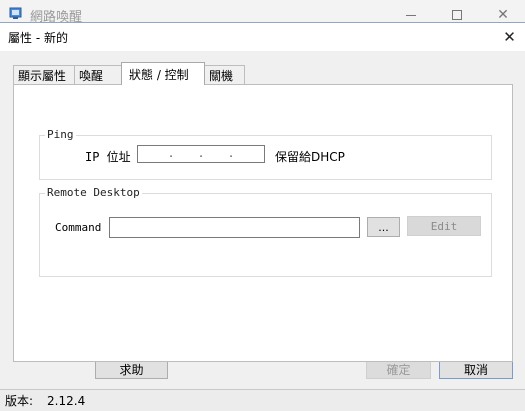 The height and width of the screenshot is (411, 525). Describe the element at coordinates (60, 134) in the screenshot. I see `ping-group-legend: Ping` at that location.